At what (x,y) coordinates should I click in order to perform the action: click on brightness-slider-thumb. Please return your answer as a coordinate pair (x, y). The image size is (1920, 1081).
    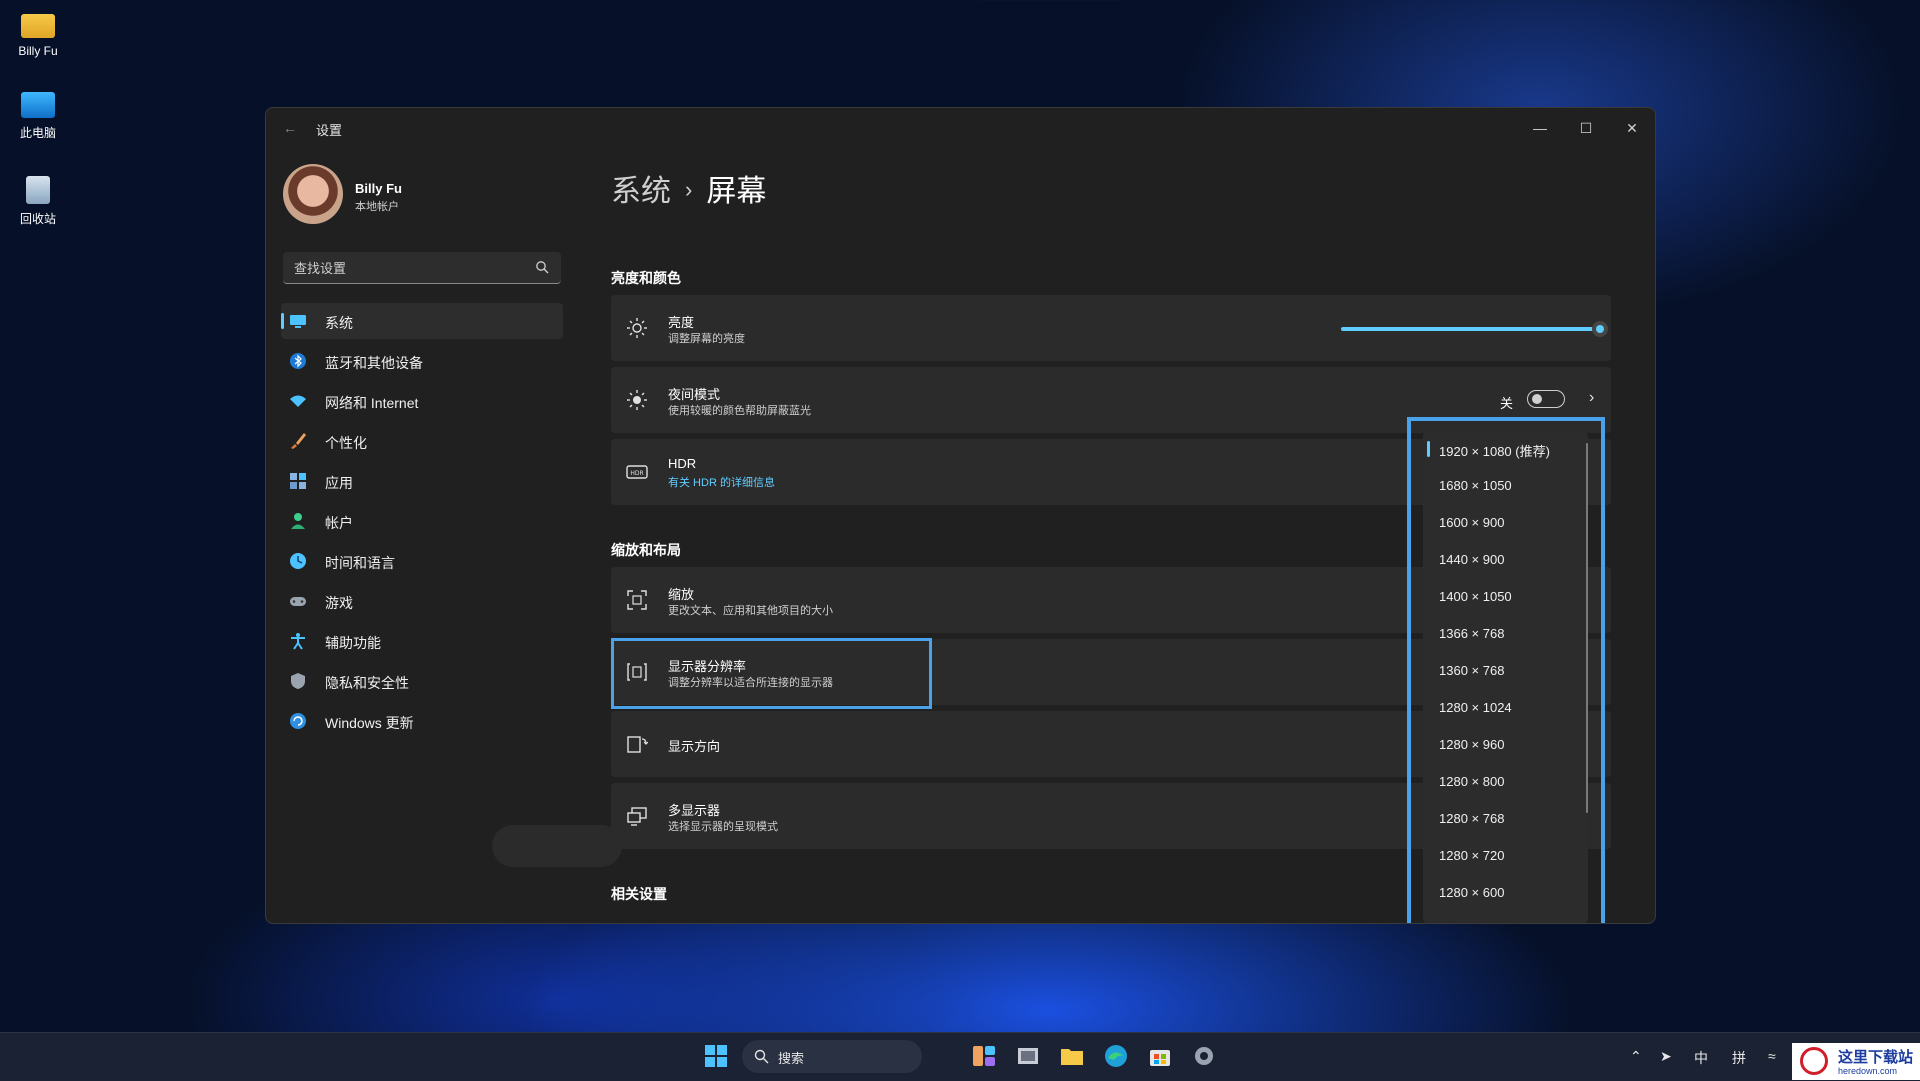
    Looking at the image, I should click on (1600, 329).